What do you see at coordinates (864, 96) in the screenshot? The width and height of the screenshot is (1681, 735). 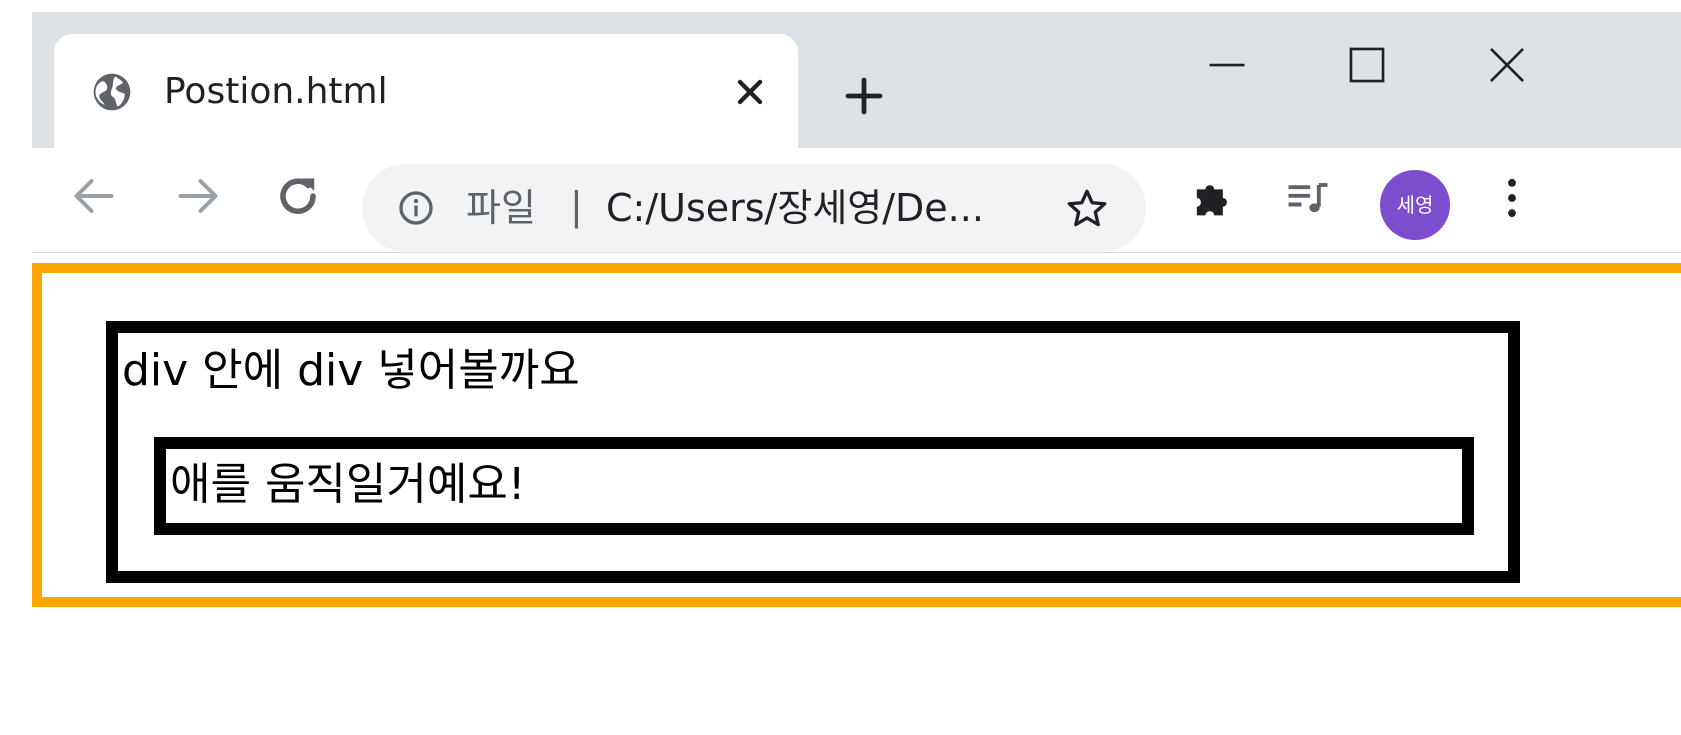 I see `new-tab-plus-icon` at bounding box center [864, 96].